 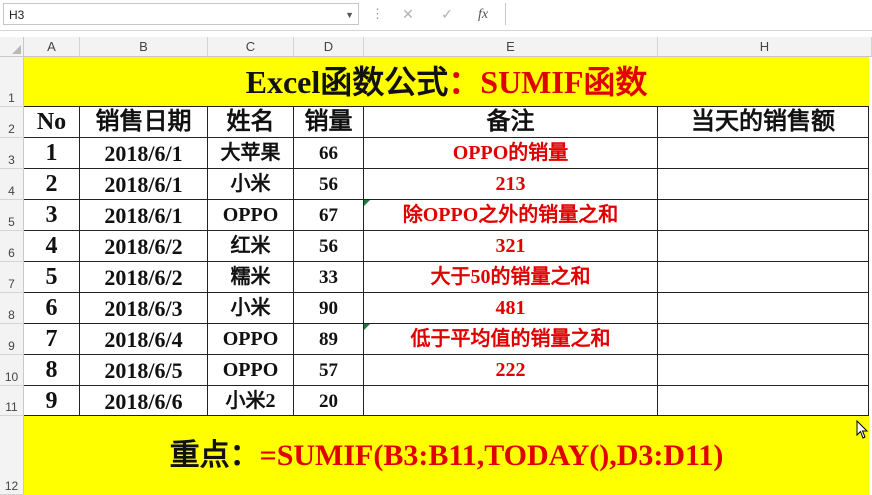 What do you see at coordinates (251, 277) in the screenshot?
I see `cell-name: 糯米` at bounding box center [251, 277].